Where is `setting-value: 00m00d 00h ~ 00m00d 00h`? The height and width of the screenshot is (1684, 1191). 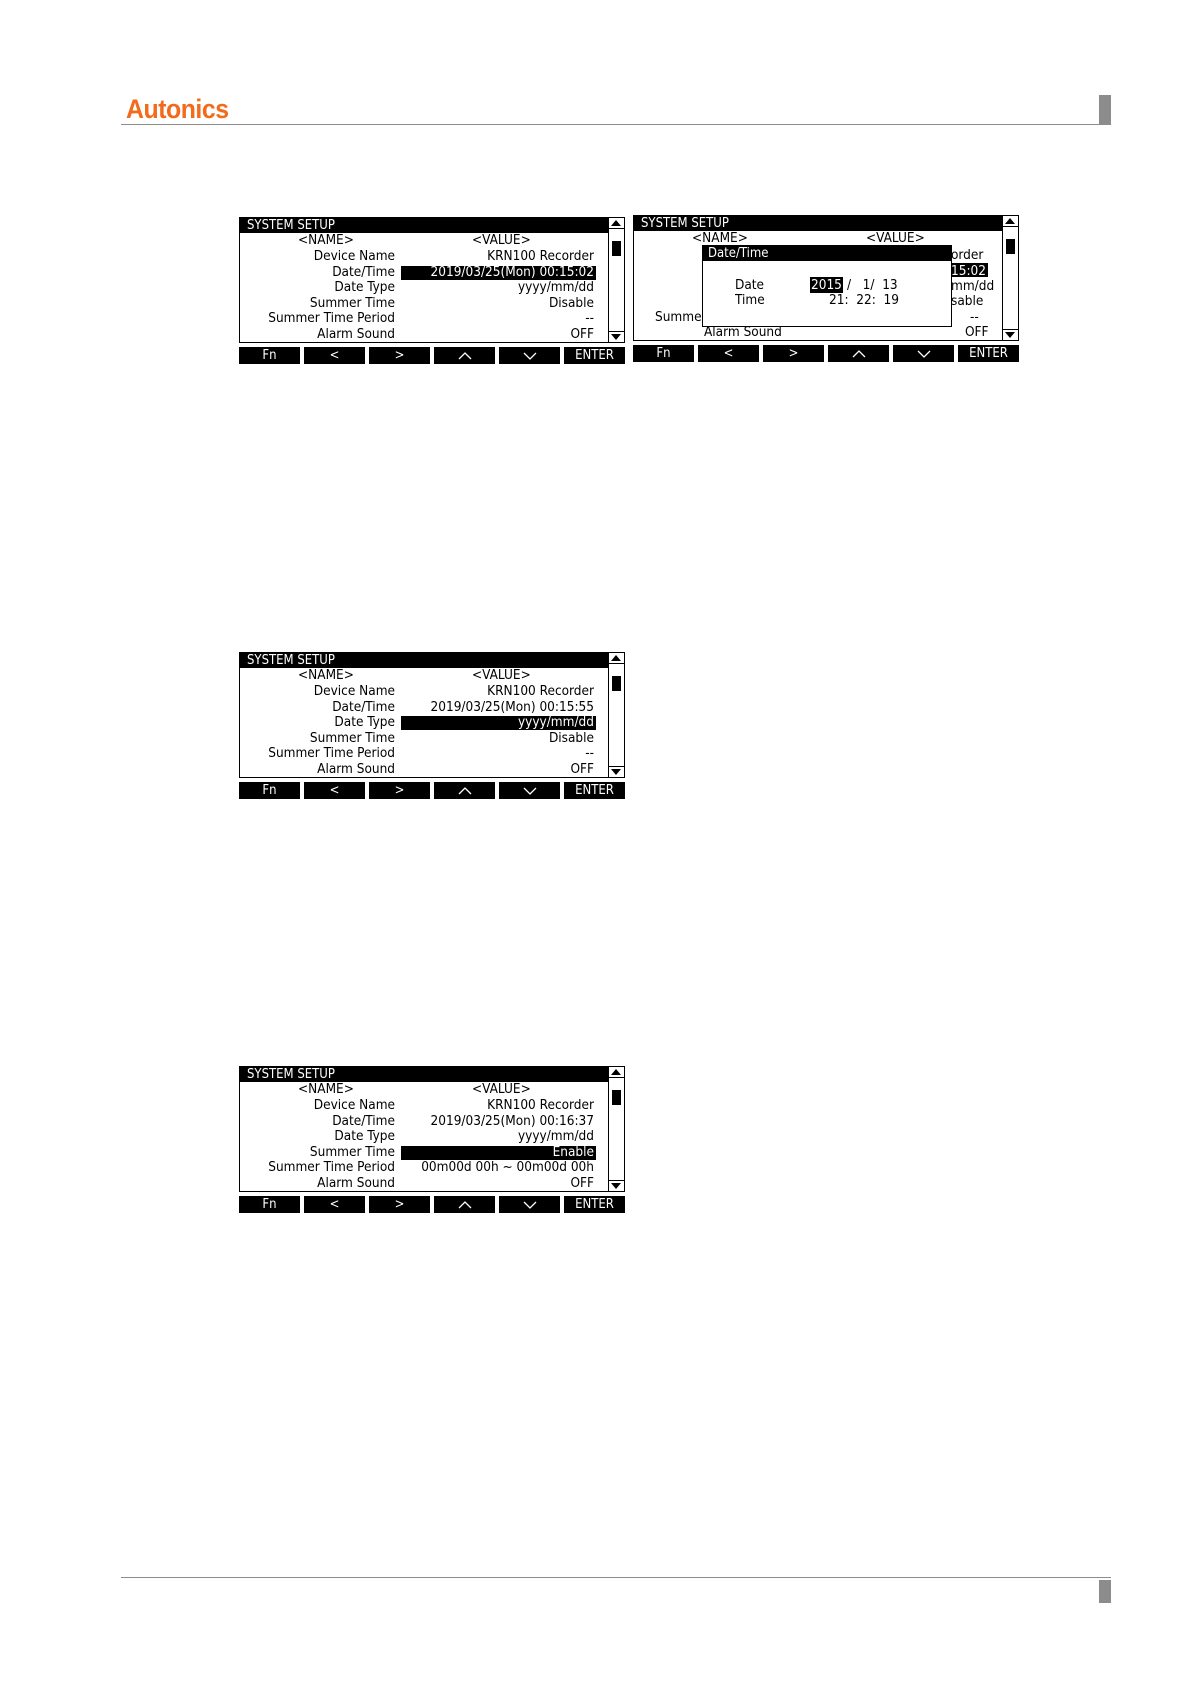 setting-value: 00m00d 00h ~ 00m00d 00h is located at coordinates (507, 1167).